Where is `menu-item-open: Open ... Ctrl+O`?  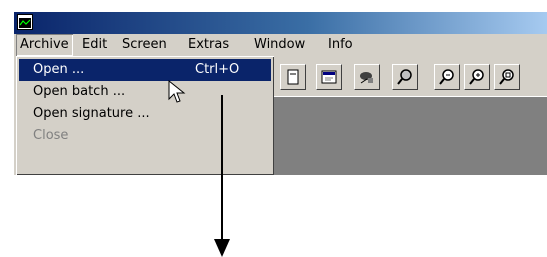
menu-item-open: Open ... Ctrl+O is located at coordinates (145, 70).